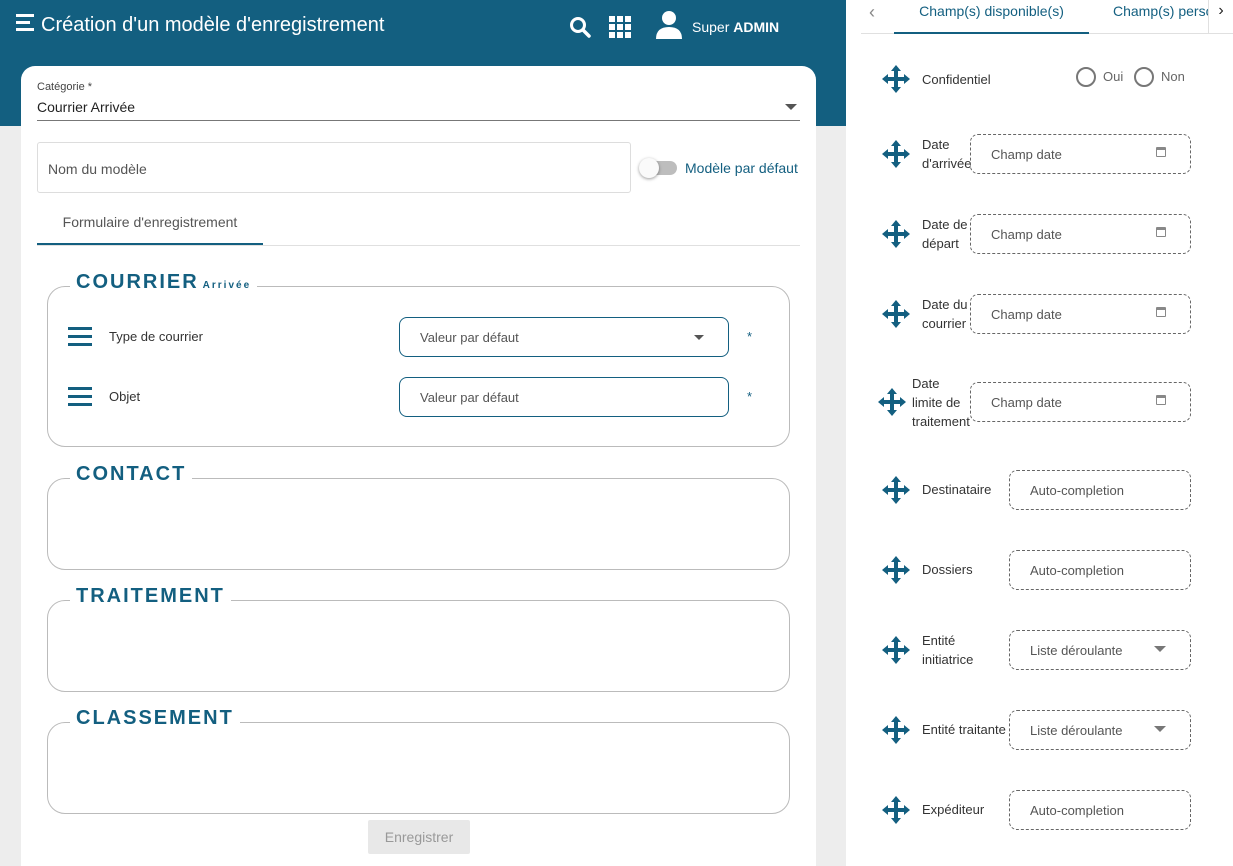  I want to click on model-name-input: Nom du modèle, so click(334, 167).